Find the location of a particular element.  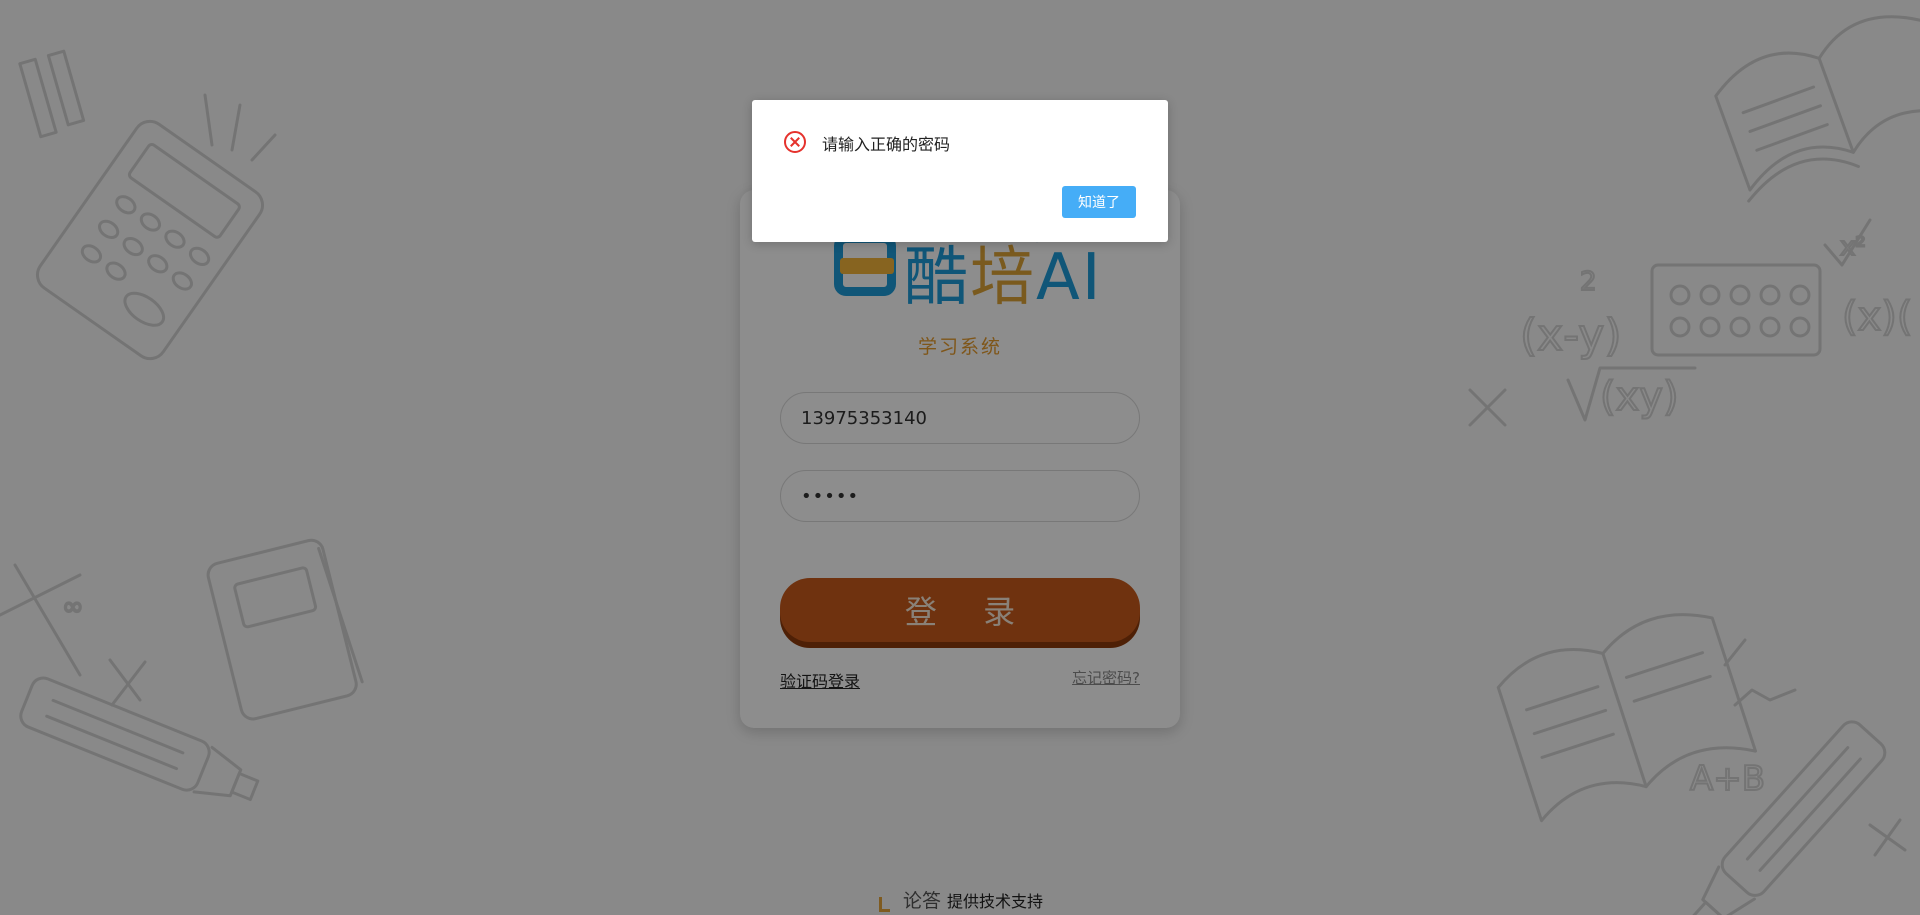

ok-button: 知道了 is located at coordinates (1099, 202).